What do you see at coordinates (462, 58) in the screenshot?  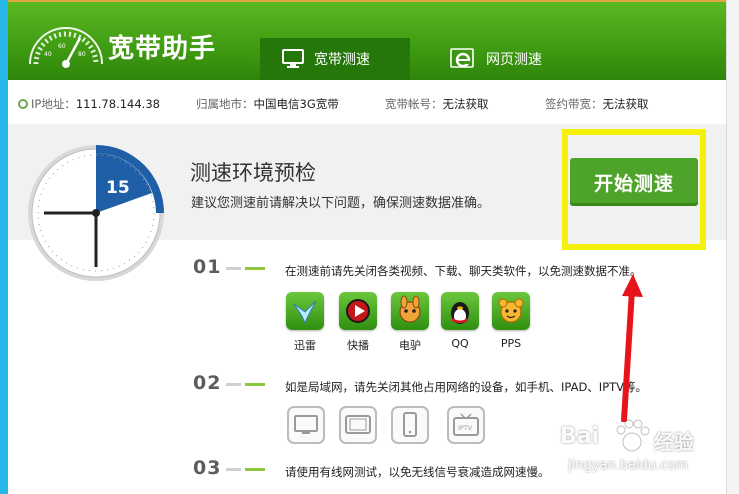 I see `browser-e-icon` at bounding box center [462, 58].